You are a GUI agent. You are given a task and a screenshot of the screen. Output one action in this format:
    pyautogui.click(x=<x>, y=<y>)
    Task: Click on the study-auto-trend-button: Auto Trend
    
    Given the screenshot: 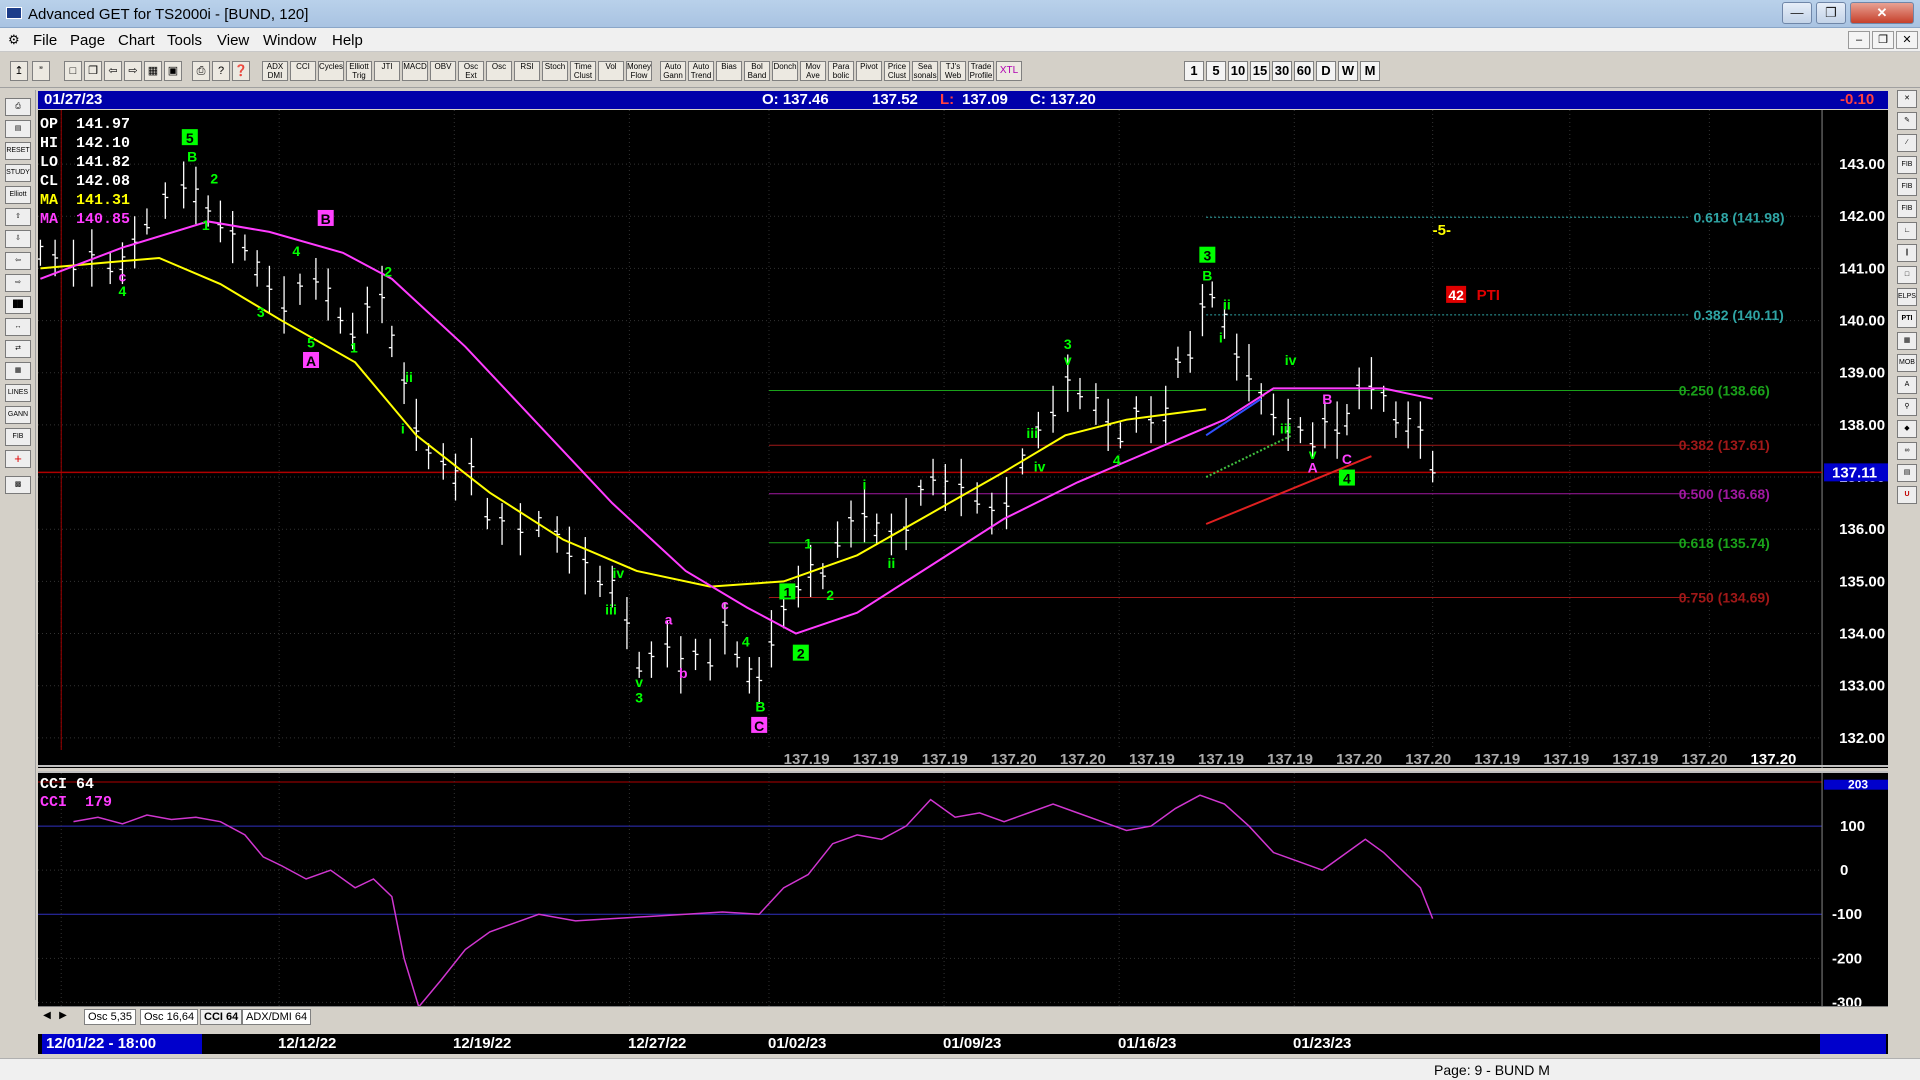 What is the action you would take?
    pyautogui.click(x=701, y=71)
    